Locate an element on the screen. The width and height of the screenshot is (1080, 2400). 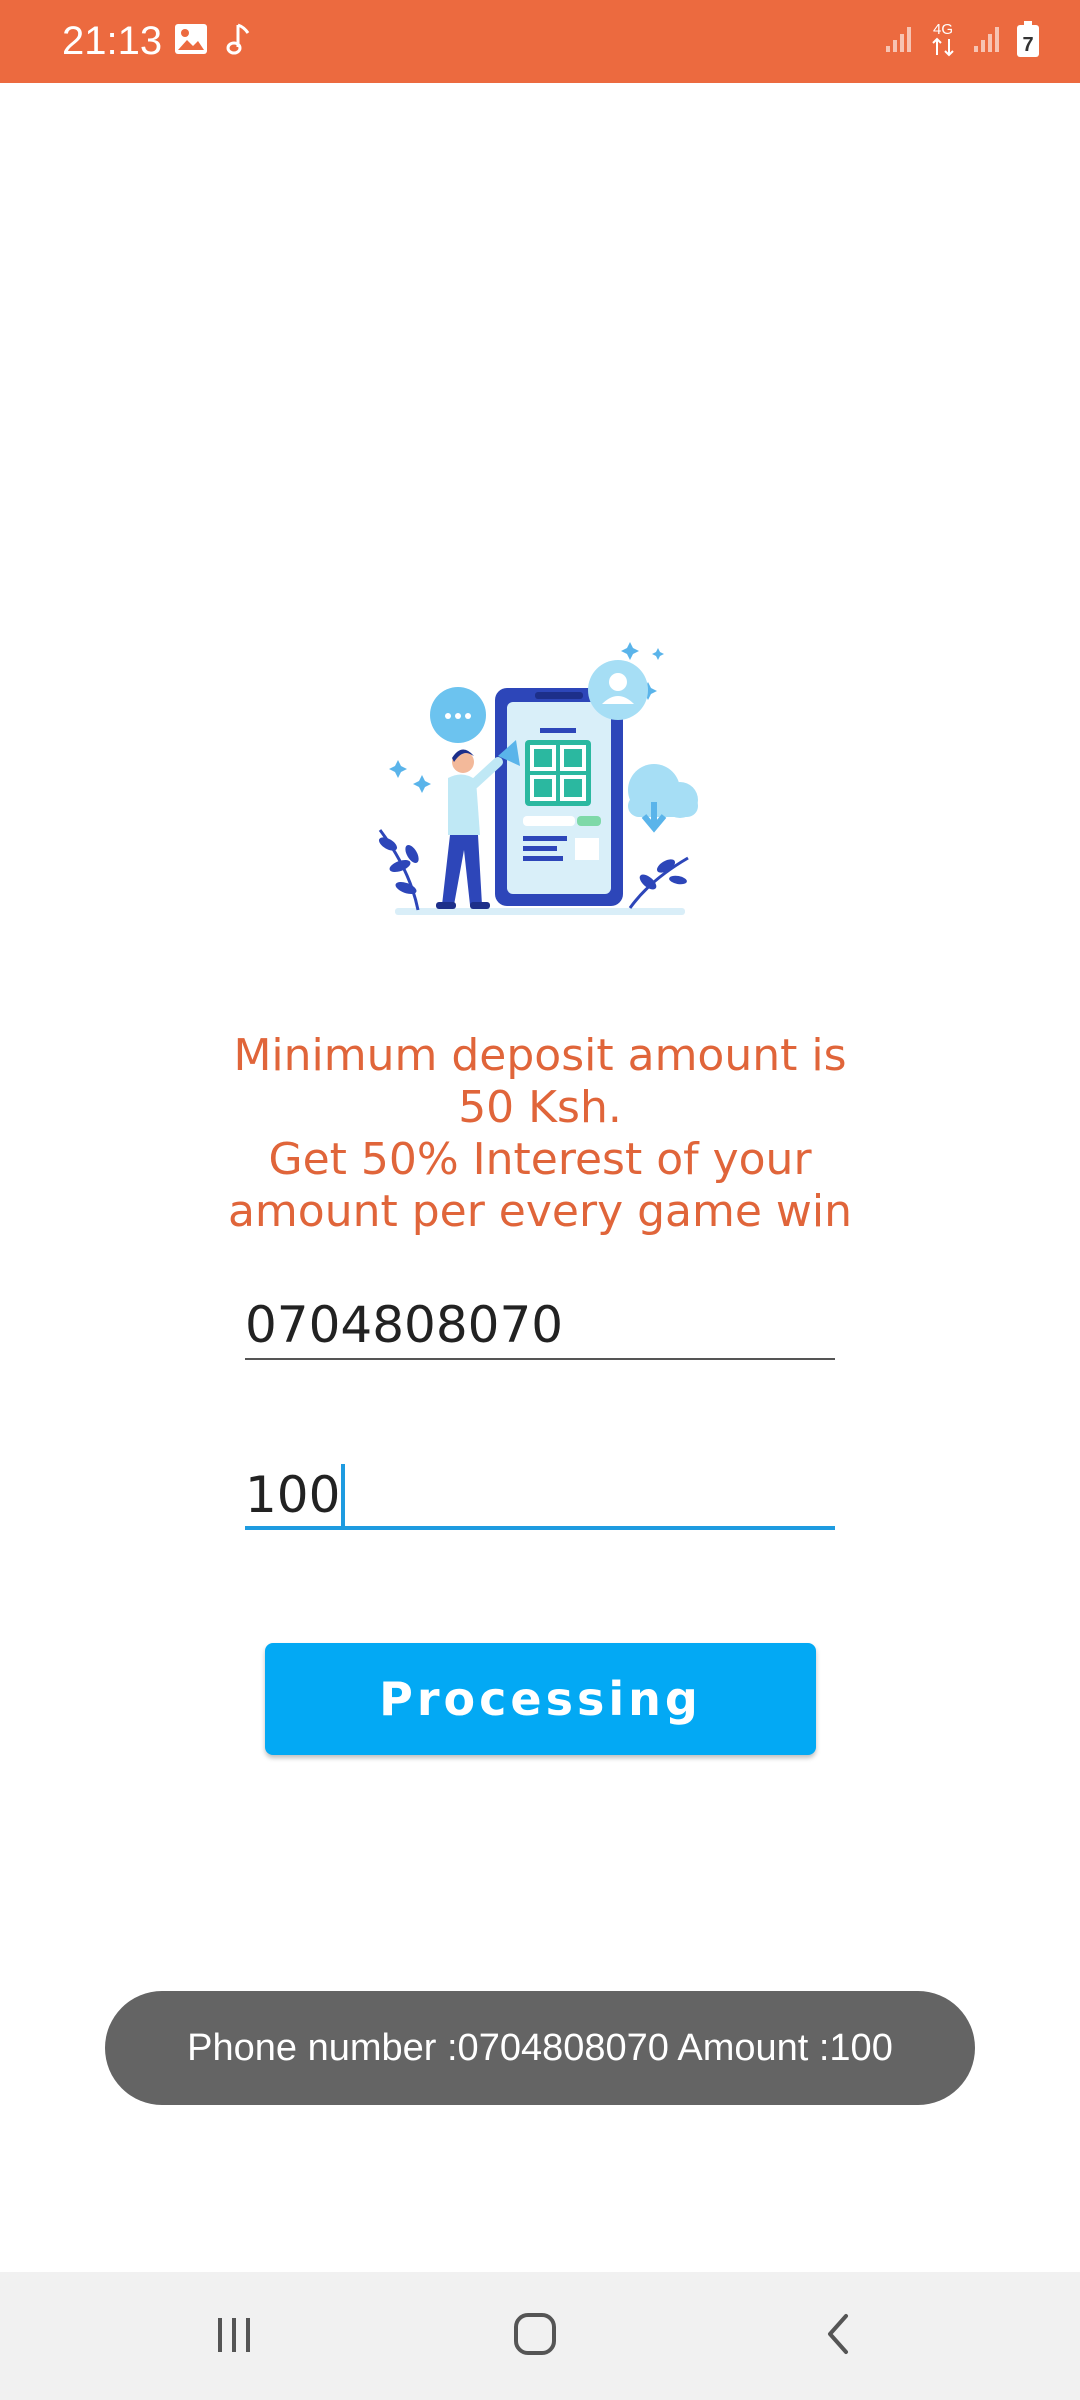
battery-icon: 7 is located at coordinates (1028, 41).